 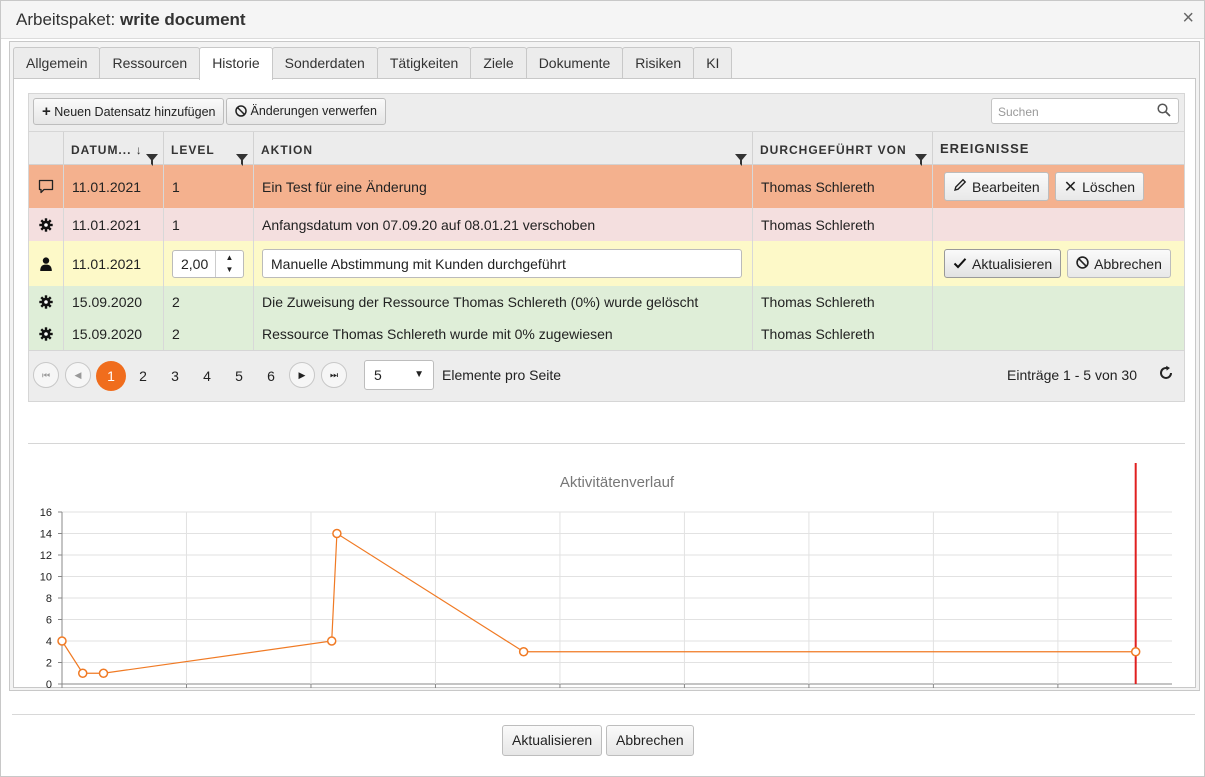 I want to click on prev-page-icon: ◀, so click(x=78, y=375).